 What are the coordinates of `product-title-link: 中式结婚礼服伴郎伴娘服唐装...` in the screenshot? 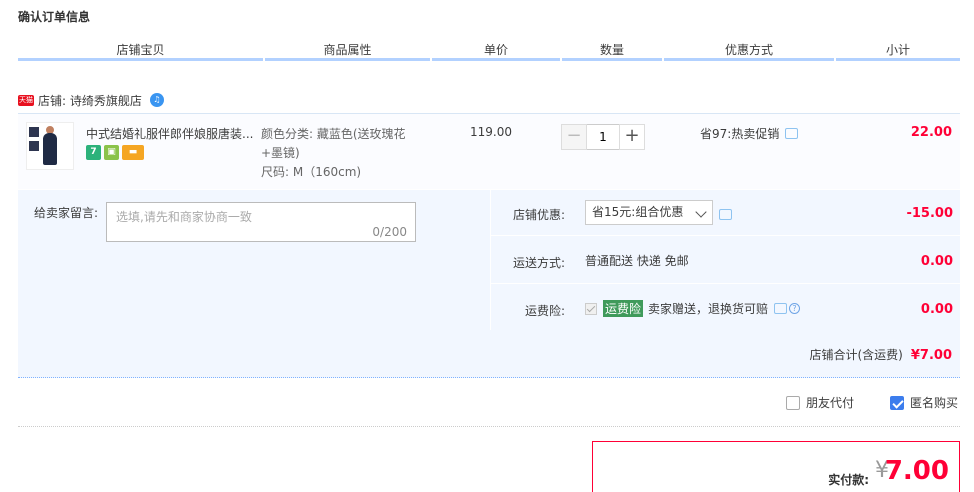 It's located at (171, 133).